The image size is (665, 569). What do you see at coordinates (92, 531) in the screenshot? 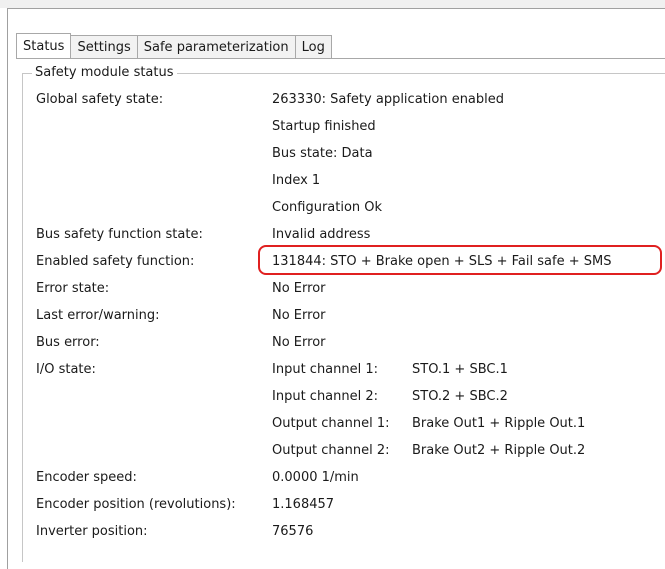
I see `inverter-position-label: Inverter position:` at bounding box center [92, 531].